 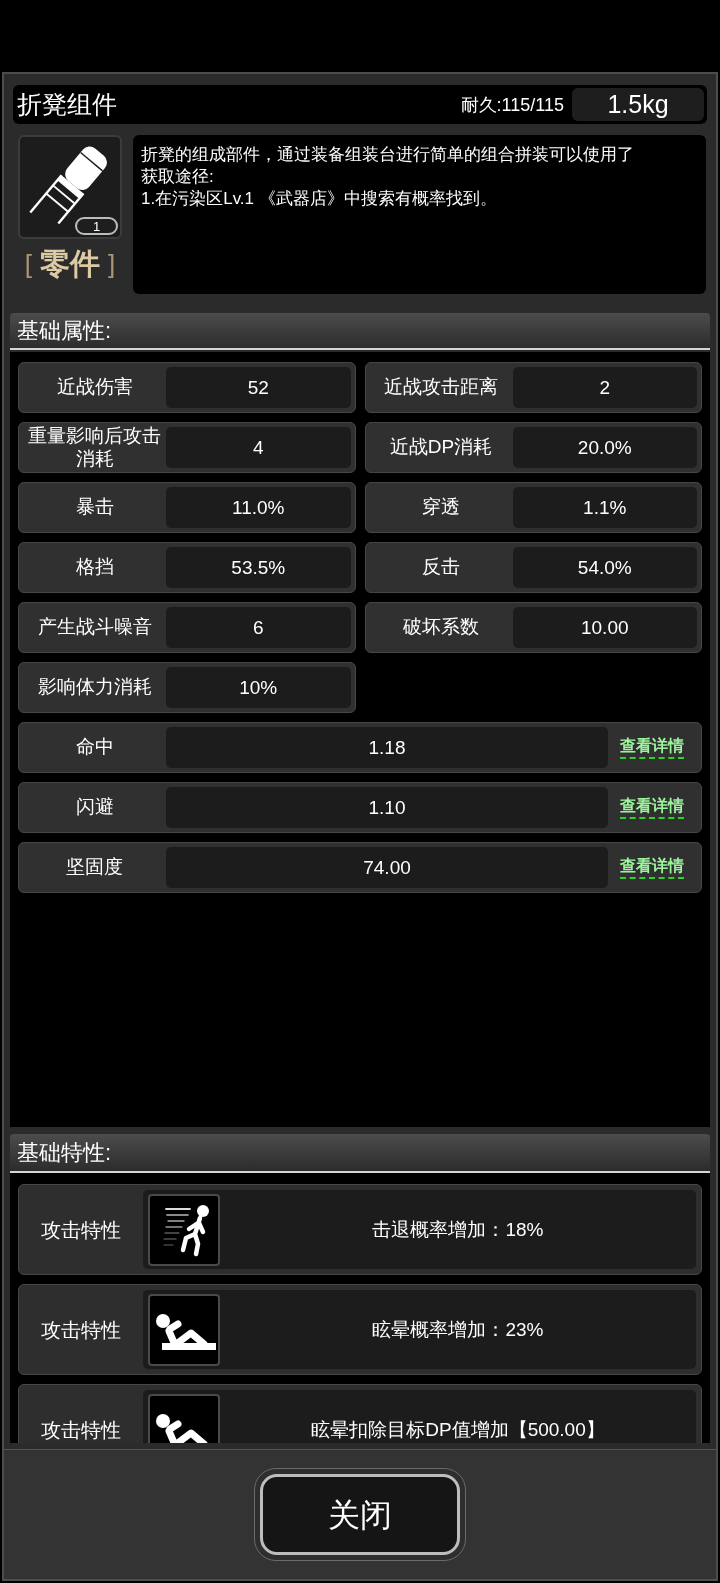 I want to click on stat-label: 近战DP消耗, so click(x=441, y=447).